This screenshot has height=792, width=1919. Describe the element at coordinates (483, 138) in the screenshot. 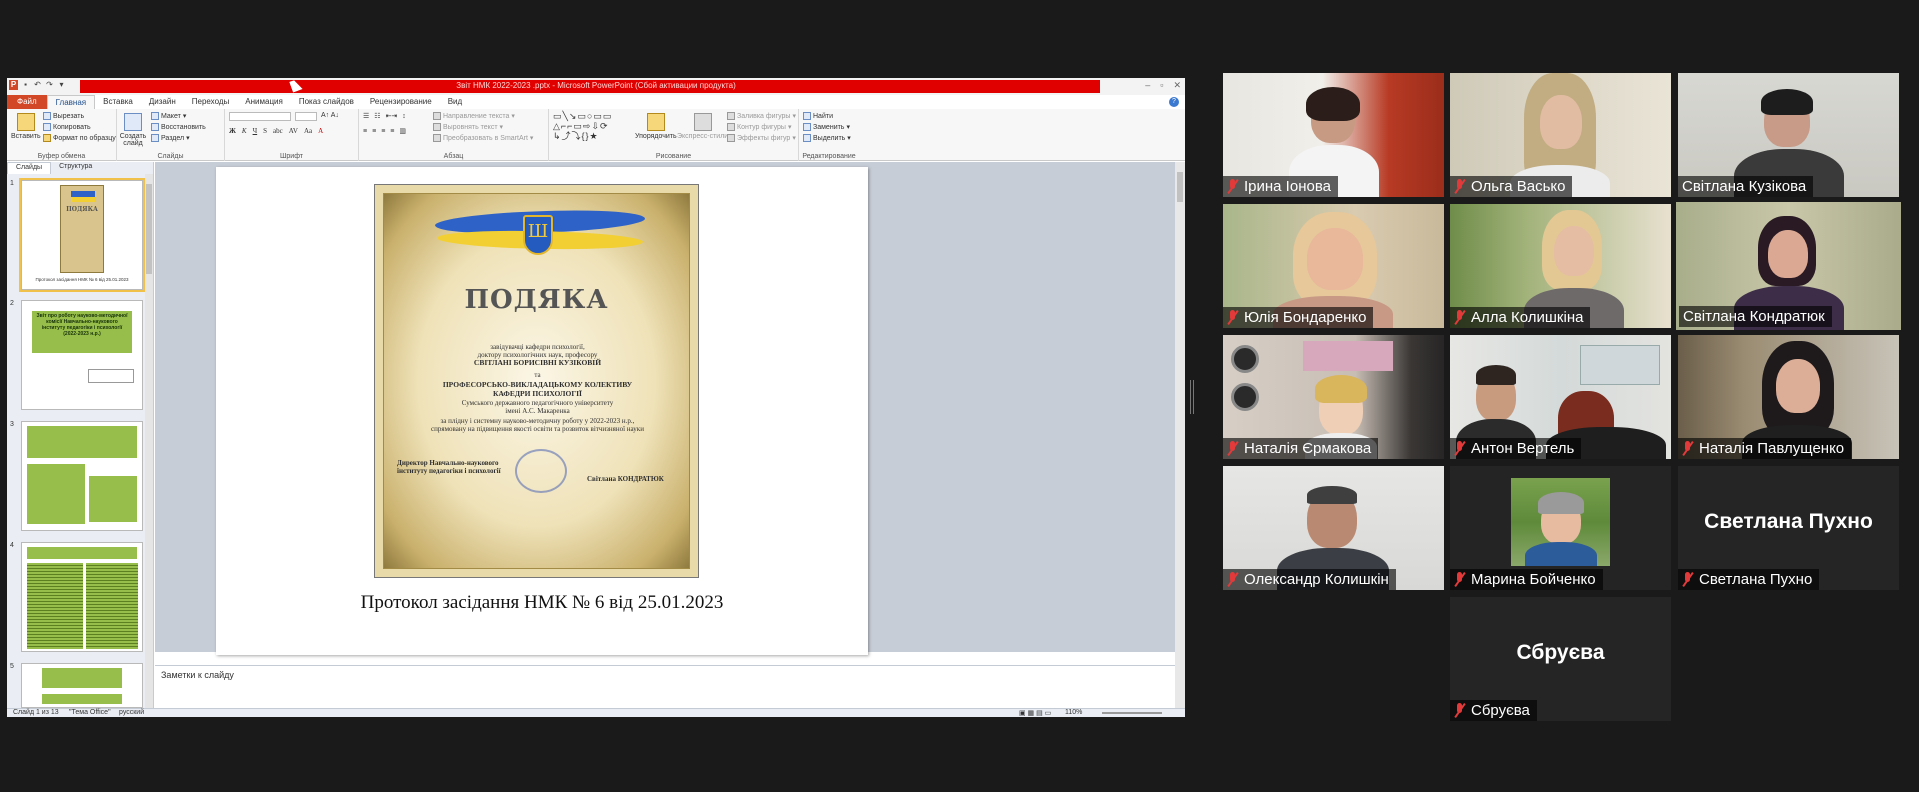

I see `smartart-button: Преобразовать в SmartArt ▾` at that location.